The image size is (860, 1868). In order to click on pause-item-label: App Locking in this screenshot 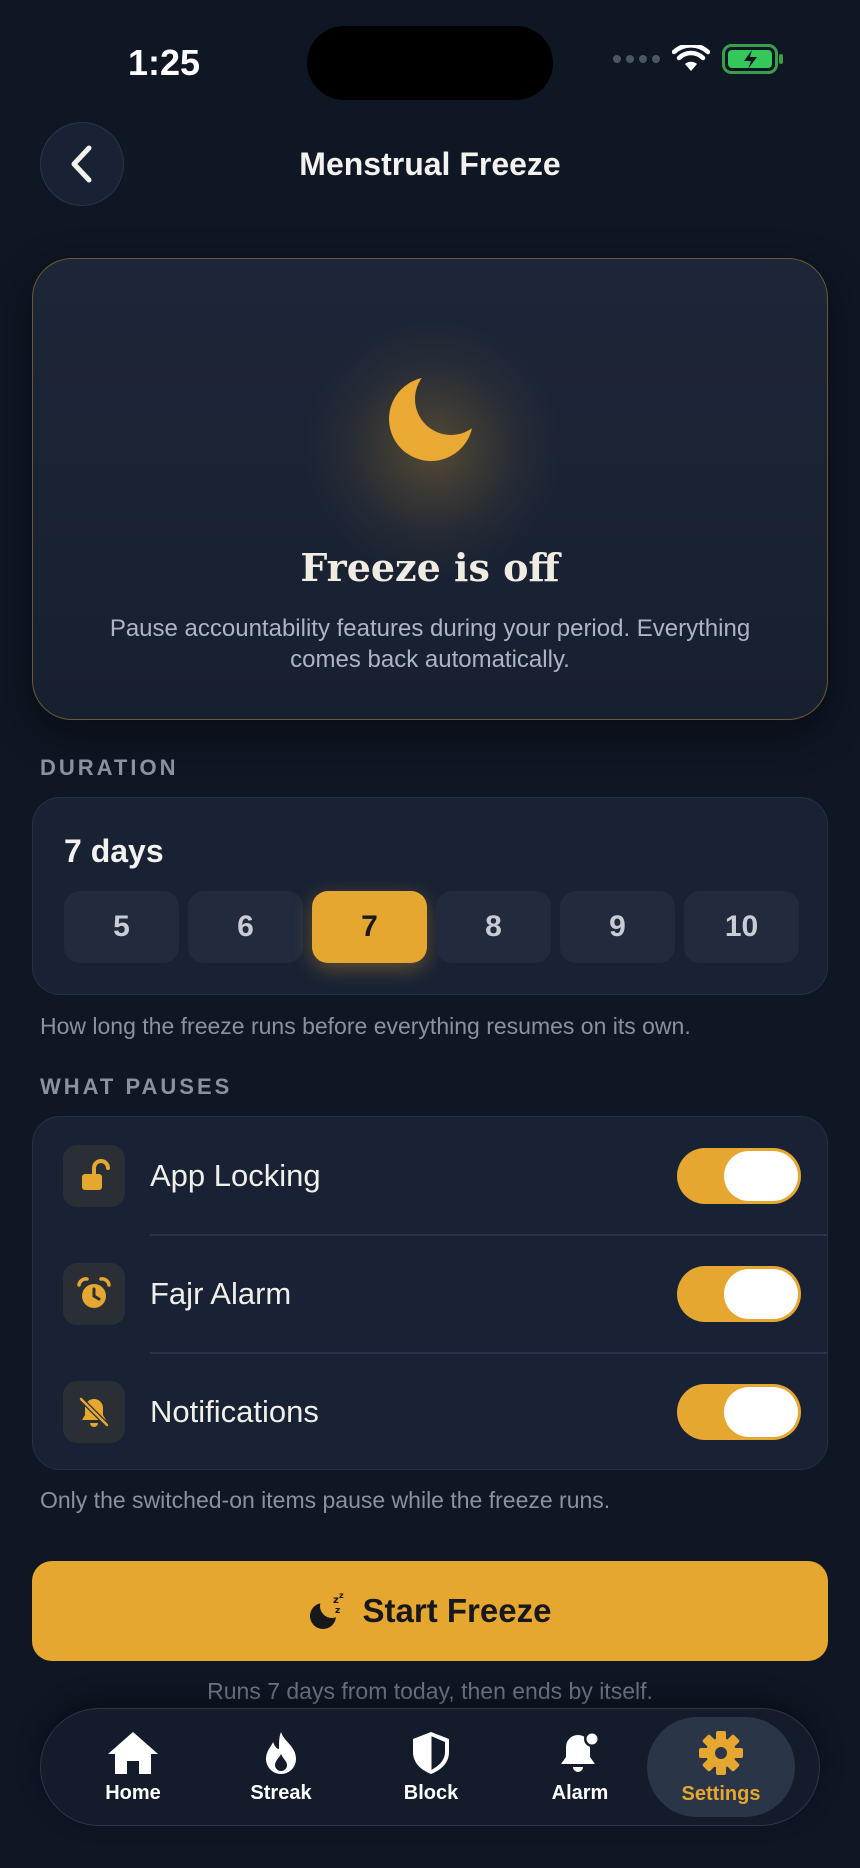, I will do `click(235, 1175)`.